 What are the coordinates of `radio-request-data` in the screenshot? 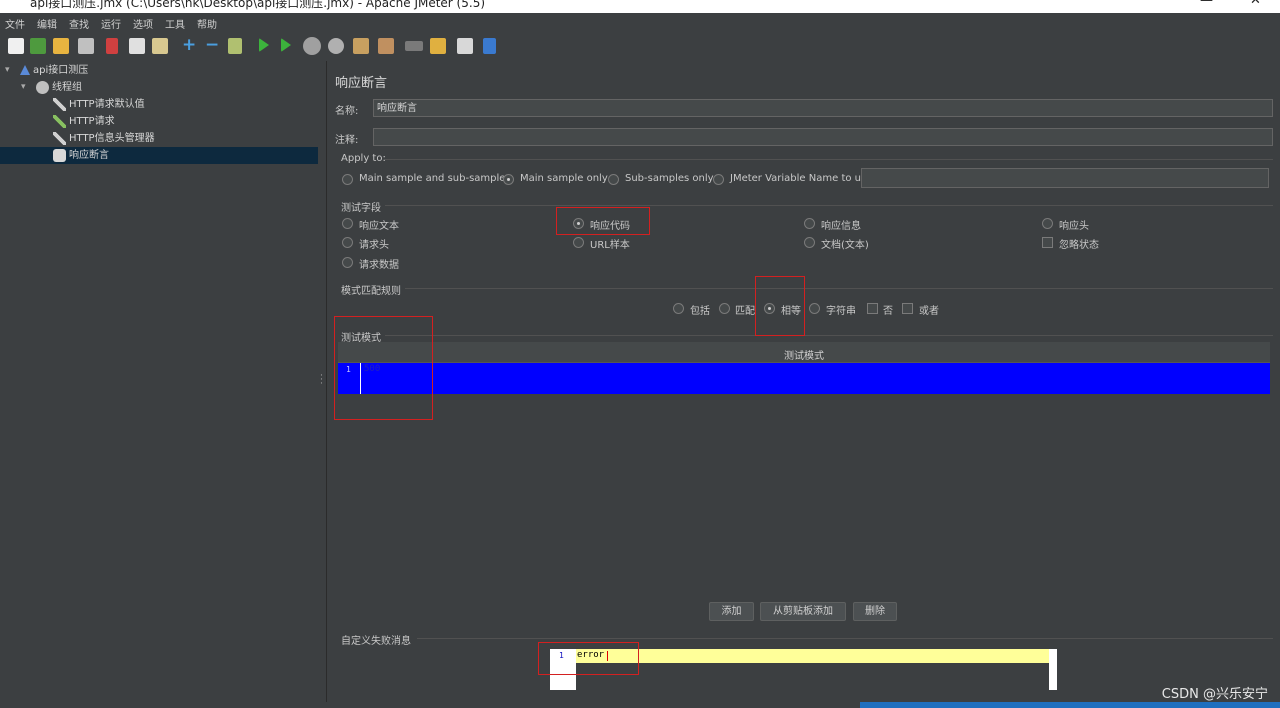 It's located at (347, 262).